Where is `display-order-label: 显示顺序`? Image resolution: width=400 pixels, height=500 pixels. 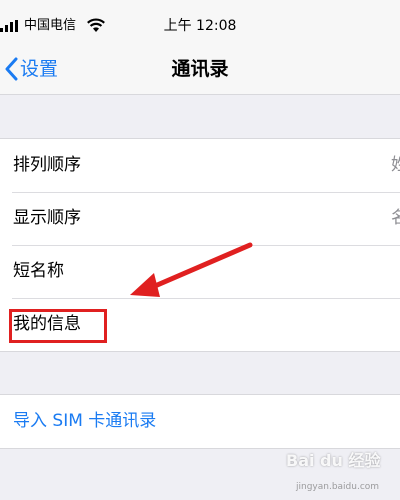
display-order-label: 显示顺序 is located at coordinates (47, 218).